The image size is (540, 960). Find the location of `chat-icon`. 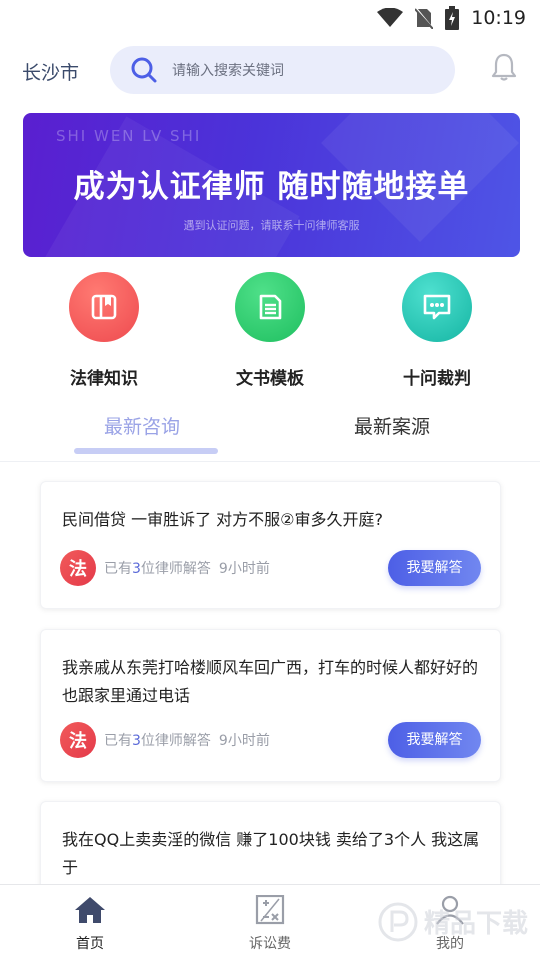

chat-icon is located at coordinates (437, 307).